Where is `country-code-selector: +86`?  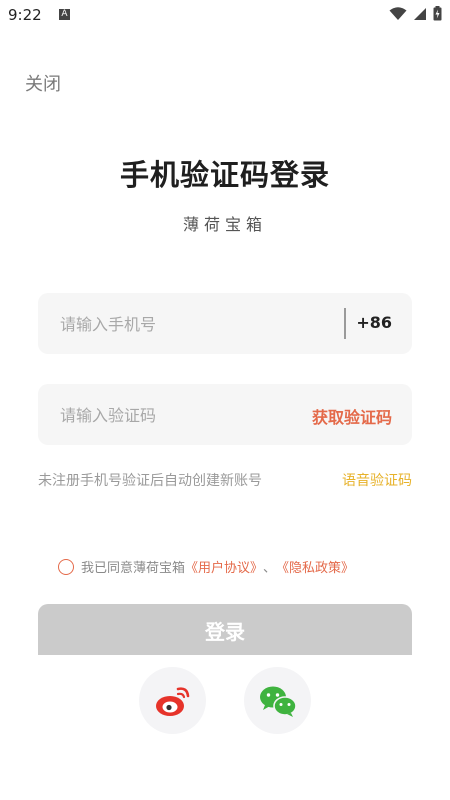 country-code-selector: +86 is located at coordinates (374, 322).